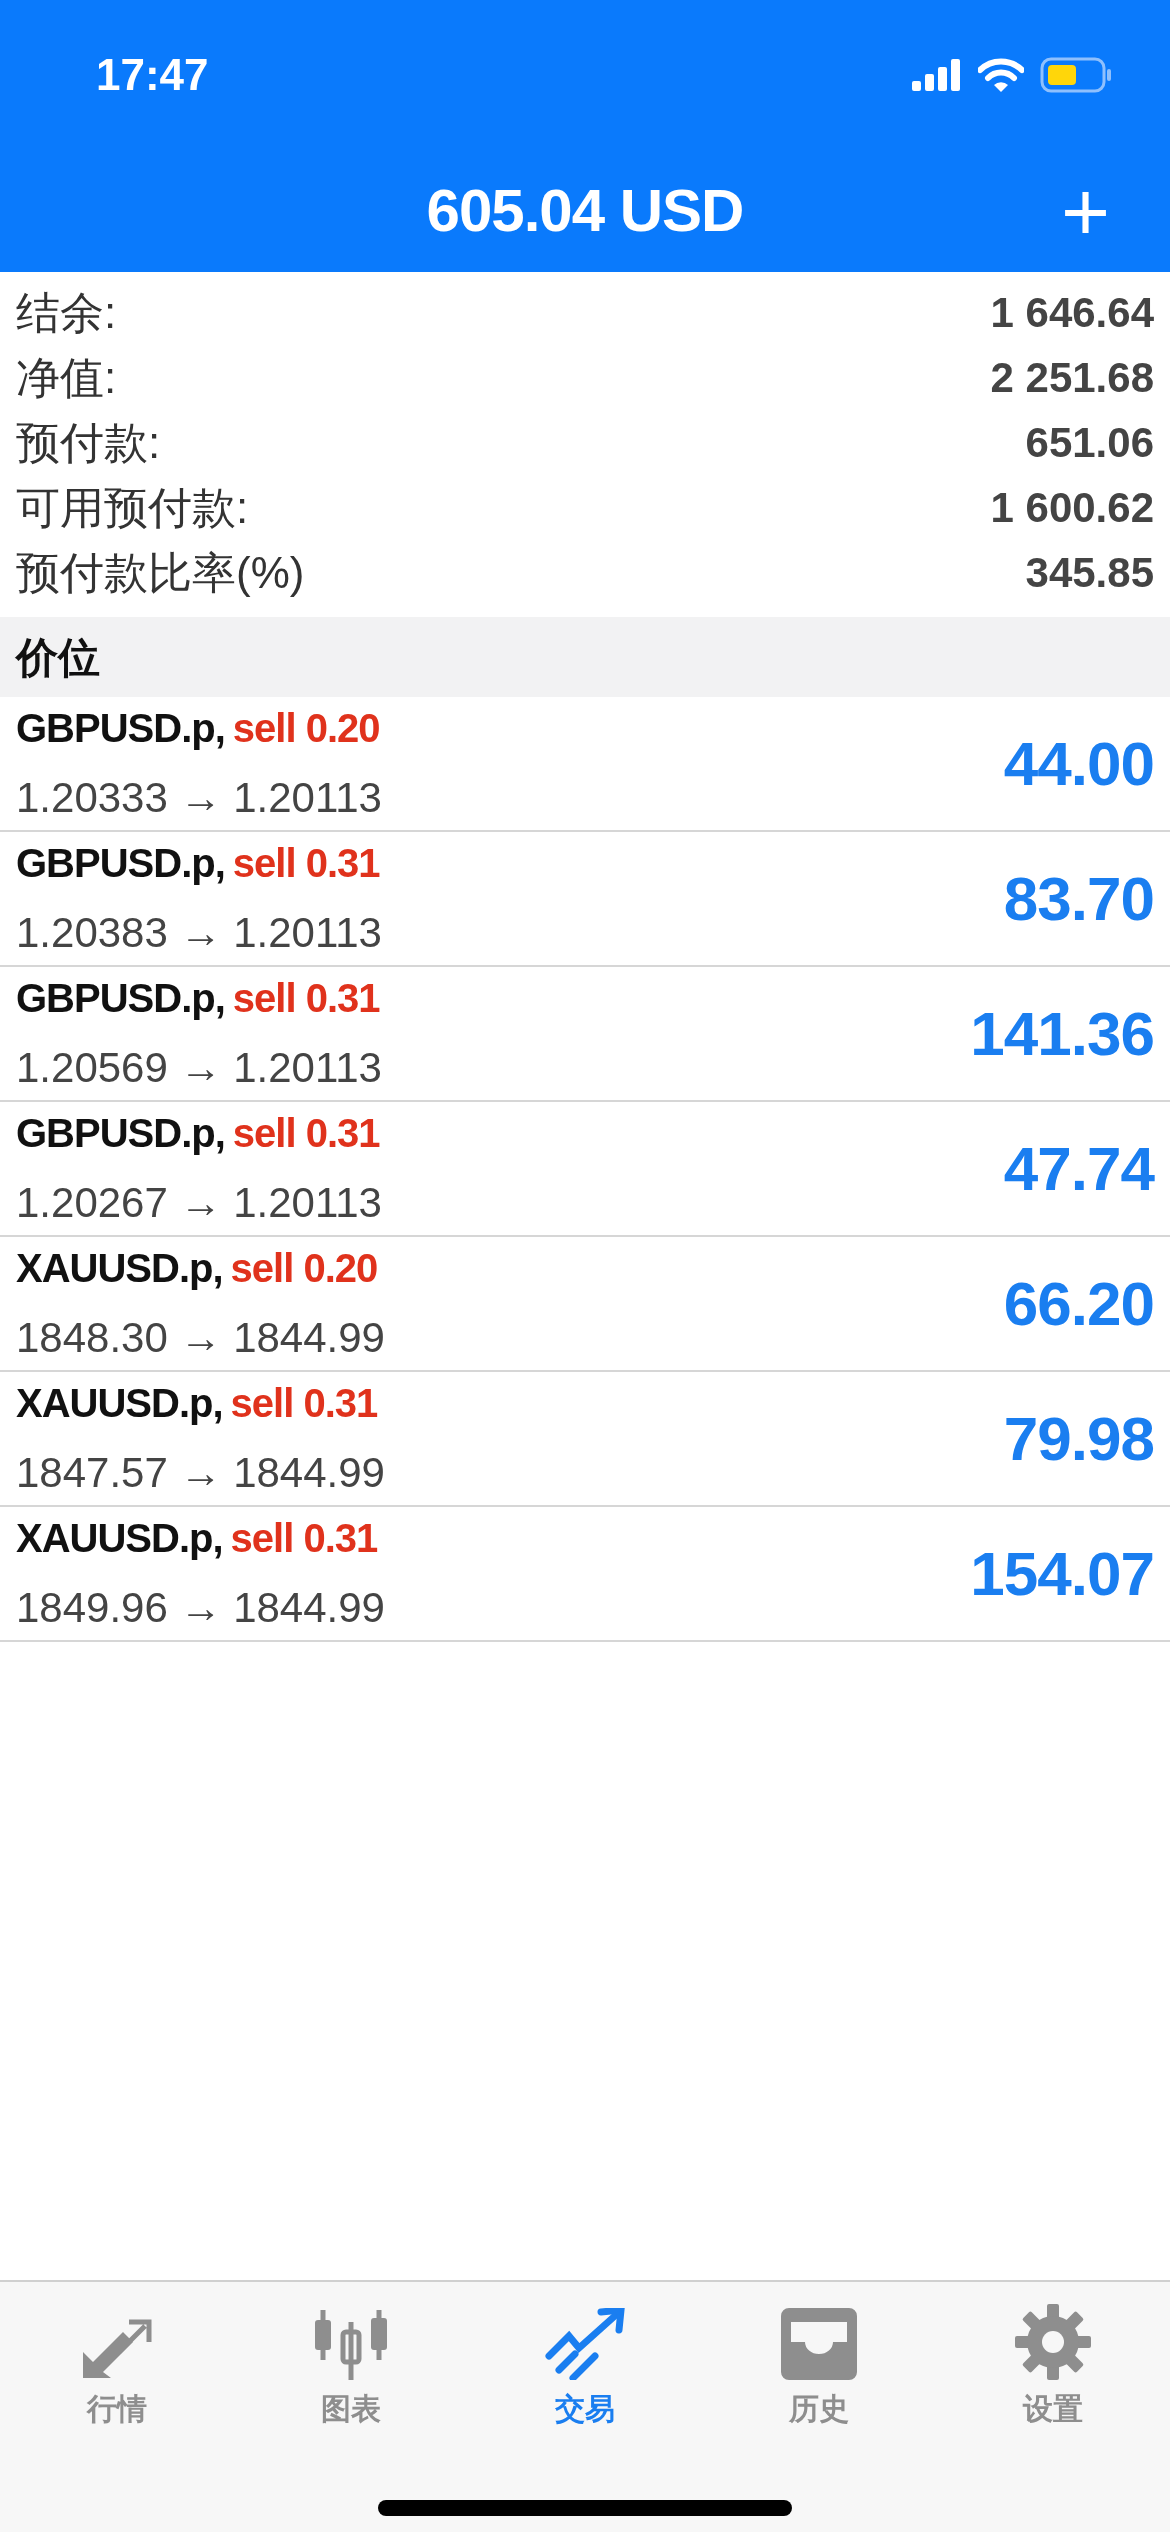 The height and width of the screenshot is (2532, 1170). I want to click on settings-icon, so click(1053, 2342).